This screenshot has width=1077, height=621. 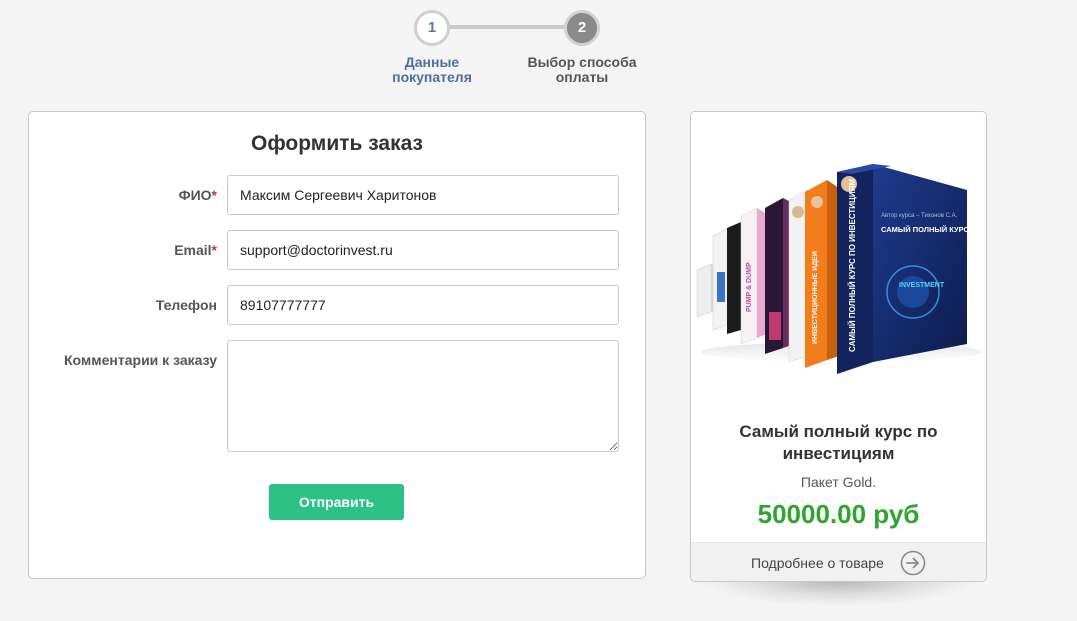 I want to click on pink-box-side-text: PUMP & DUMP, so click(x=749, y=287).